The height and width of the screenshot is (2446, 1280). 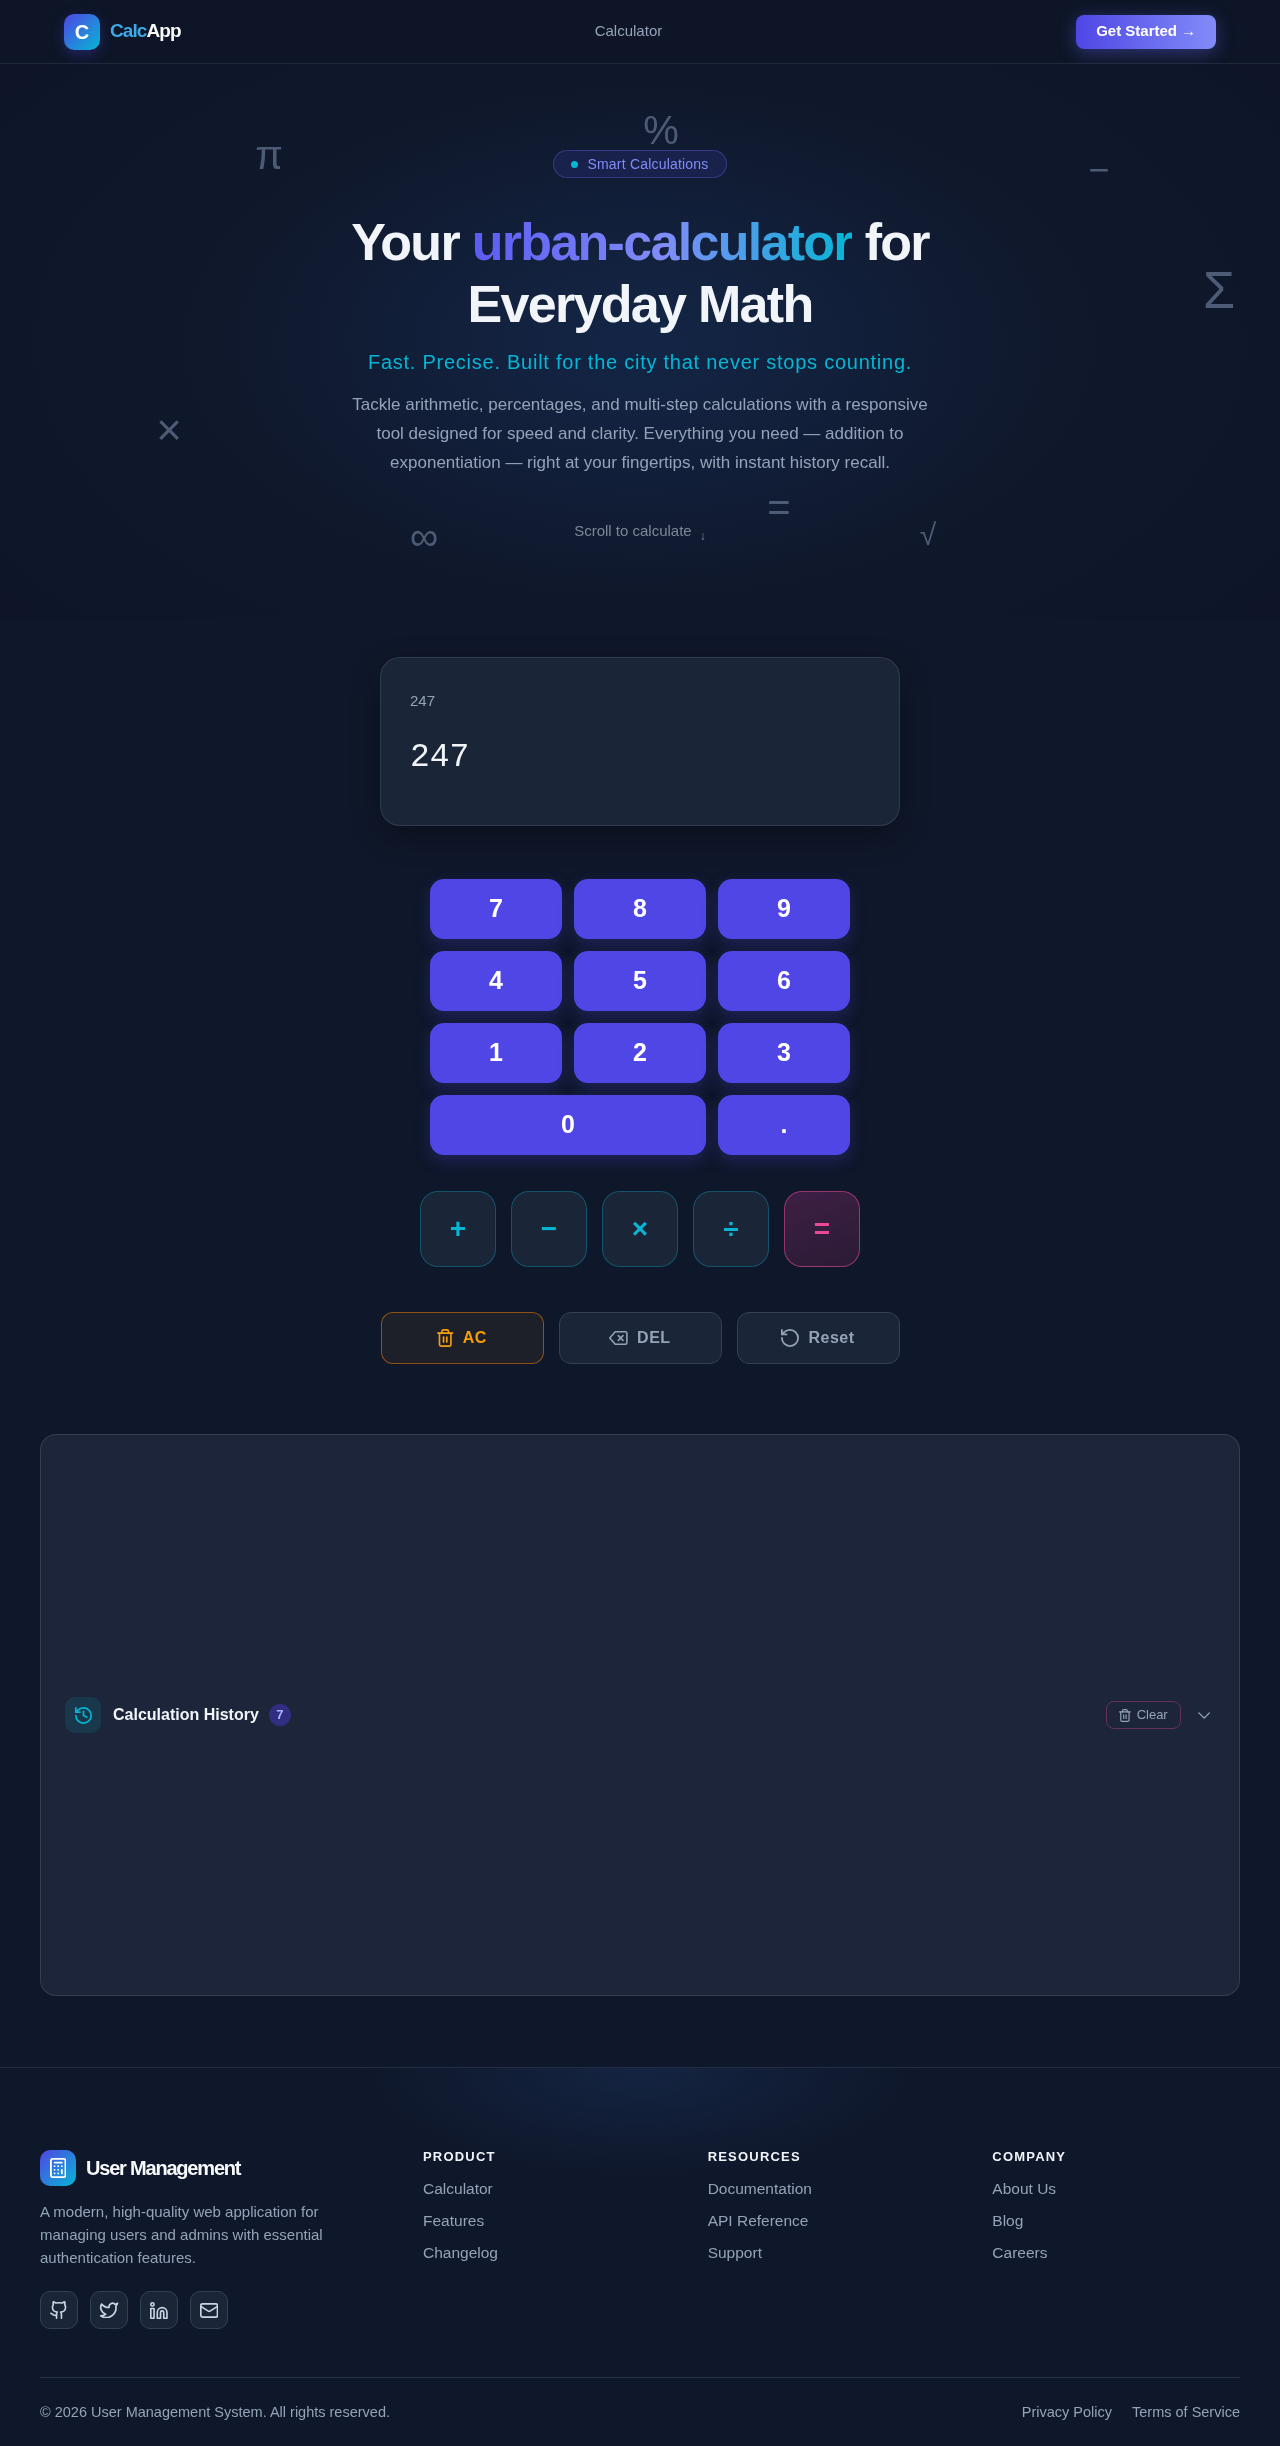 I want to click on number-key: 9, so click(x=784, y=909).